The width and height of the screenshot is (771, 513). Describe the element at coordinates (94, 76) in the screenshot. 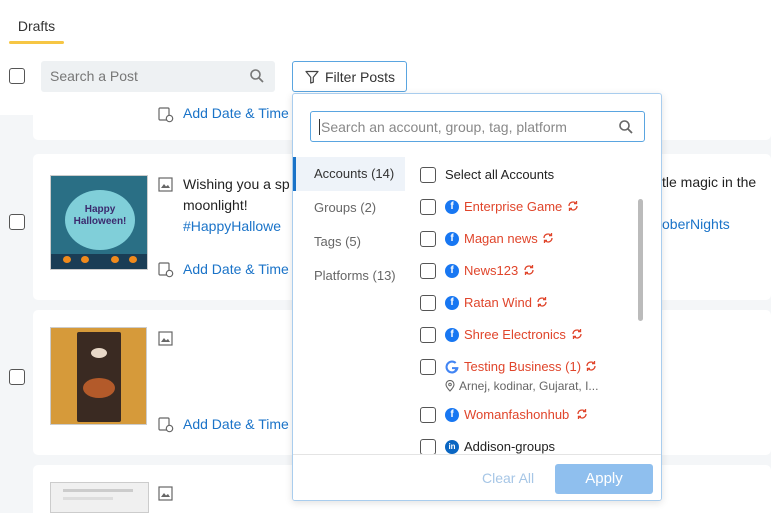

I see `search-post-placeholder: Search a Post` at that location.